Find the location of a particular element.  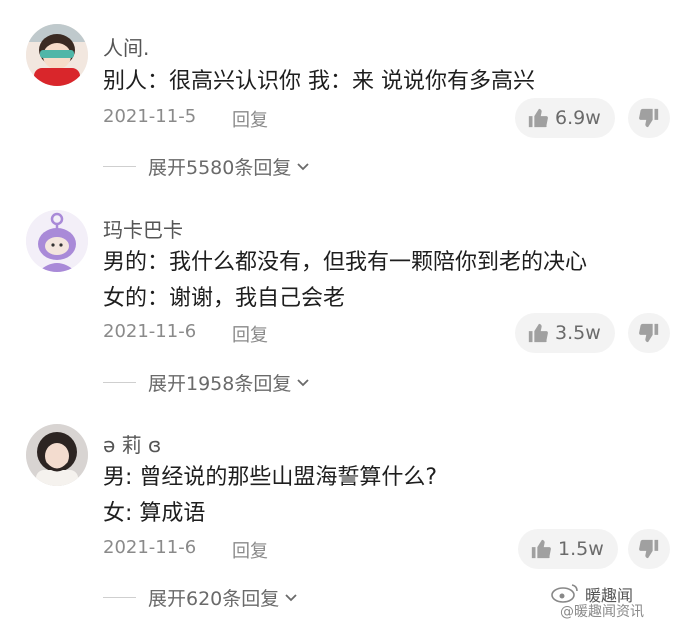

expand-replies-label: 展开620条回复 is located at coordinates (214, 598).